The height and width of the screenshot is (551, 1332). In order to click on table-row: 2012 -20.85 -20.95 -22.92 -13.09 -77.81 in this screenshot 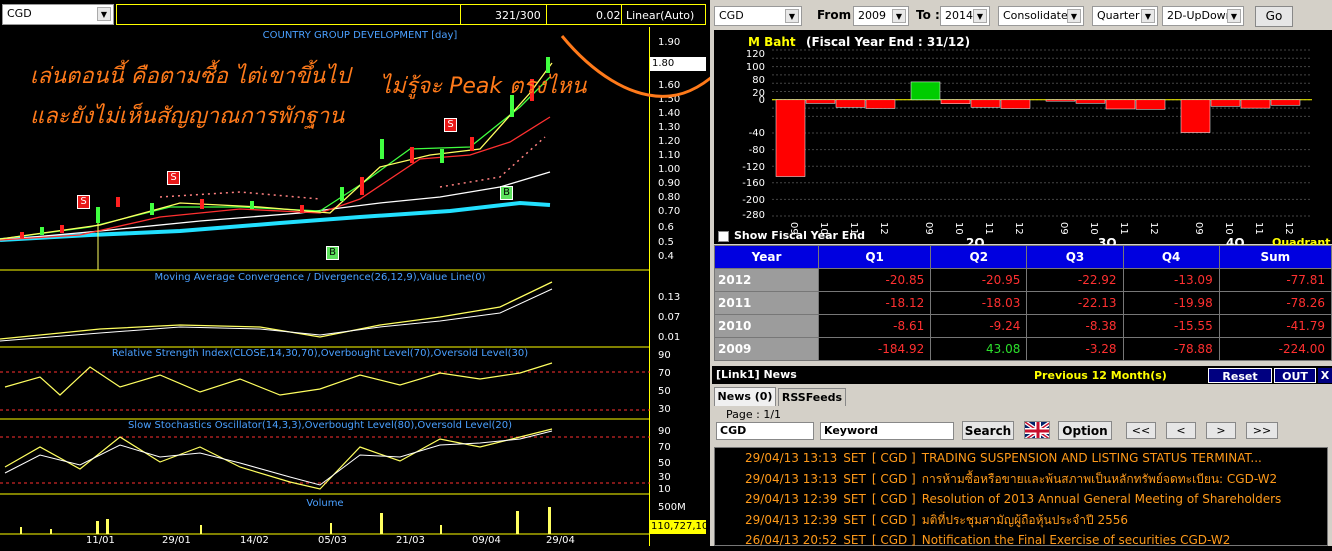, I will do `click(1023, 280)`.